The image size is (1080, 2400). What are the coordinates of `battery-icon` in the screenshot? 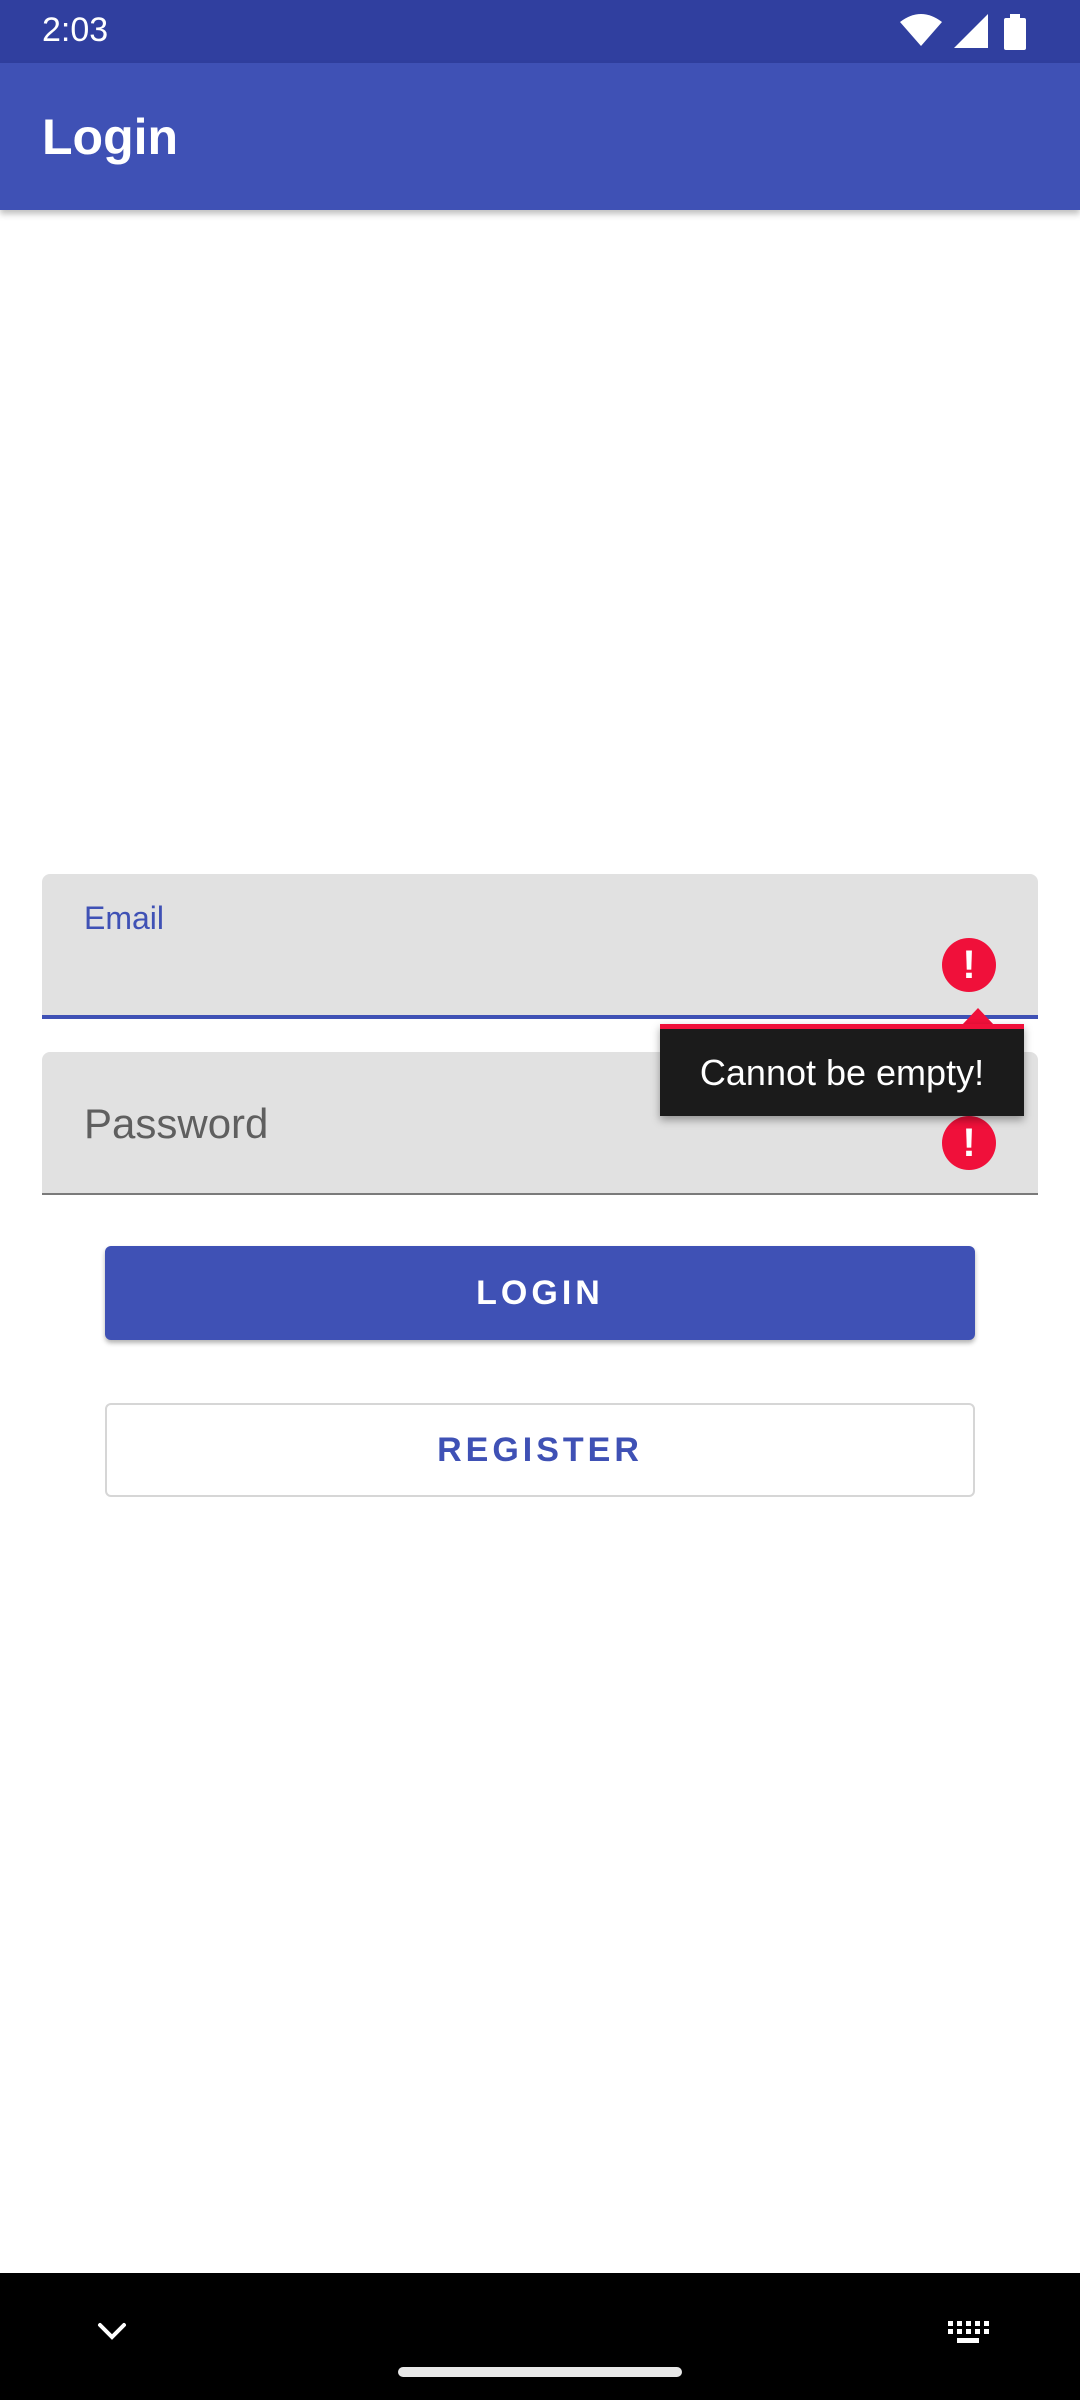 It's located at (1015, 32).